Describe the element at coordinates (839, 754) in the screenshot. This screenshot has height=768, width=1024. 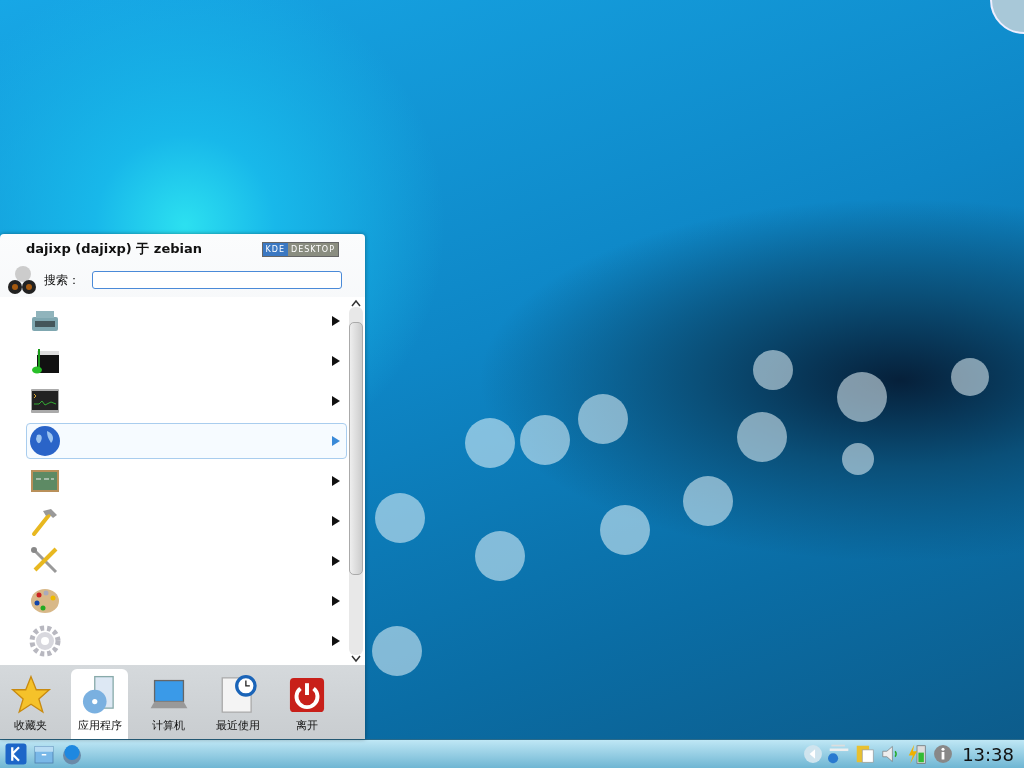
I see `network-globe-icon` at that location.